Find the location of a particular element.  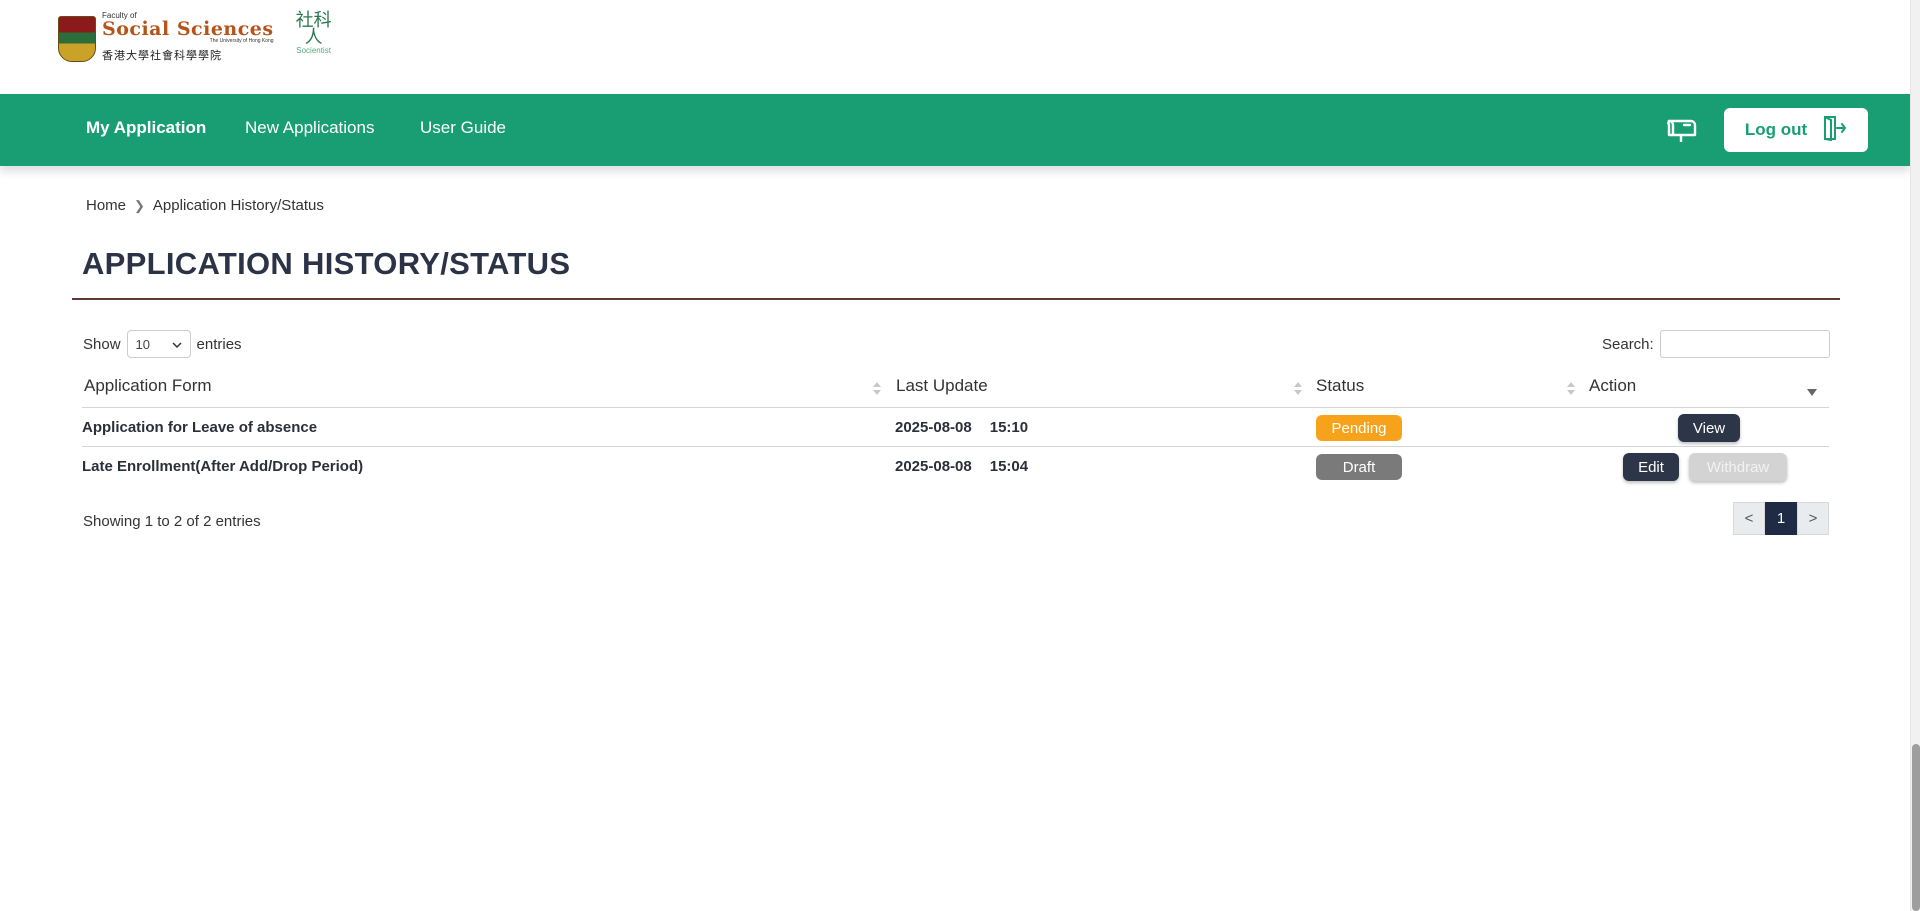

pagination: < 1 > is located at coordinates (1781, 518).